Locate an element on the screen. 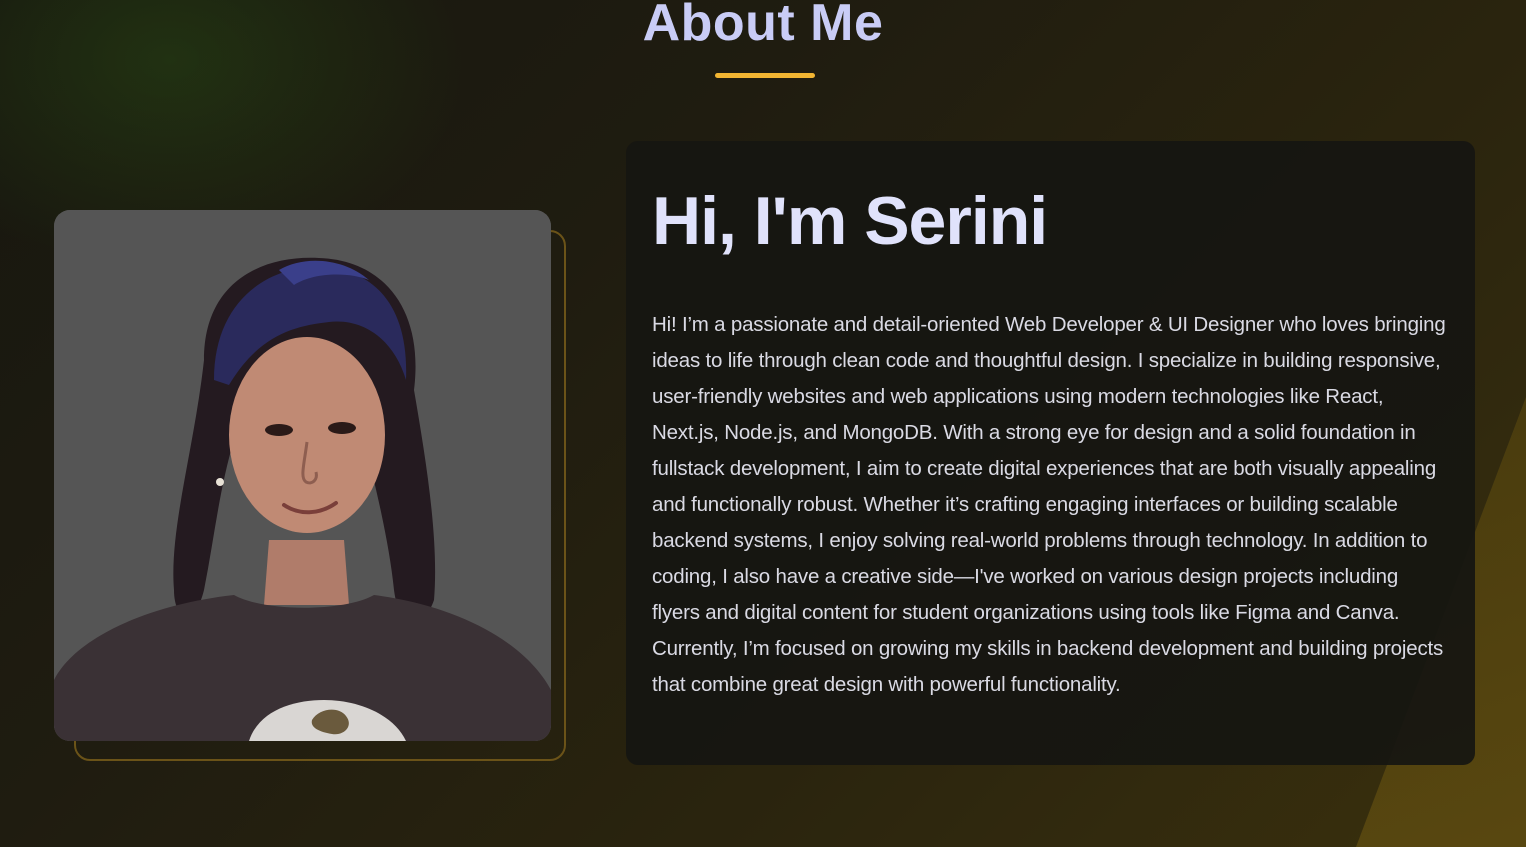  section-title: About Me is located at coordinates (763, 26).